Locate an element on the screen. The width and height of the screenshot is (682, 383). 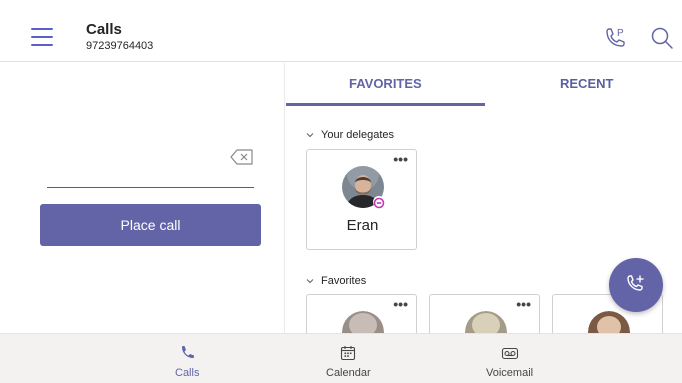
hamburger-menu-icon is located at coordinates (42, 37).